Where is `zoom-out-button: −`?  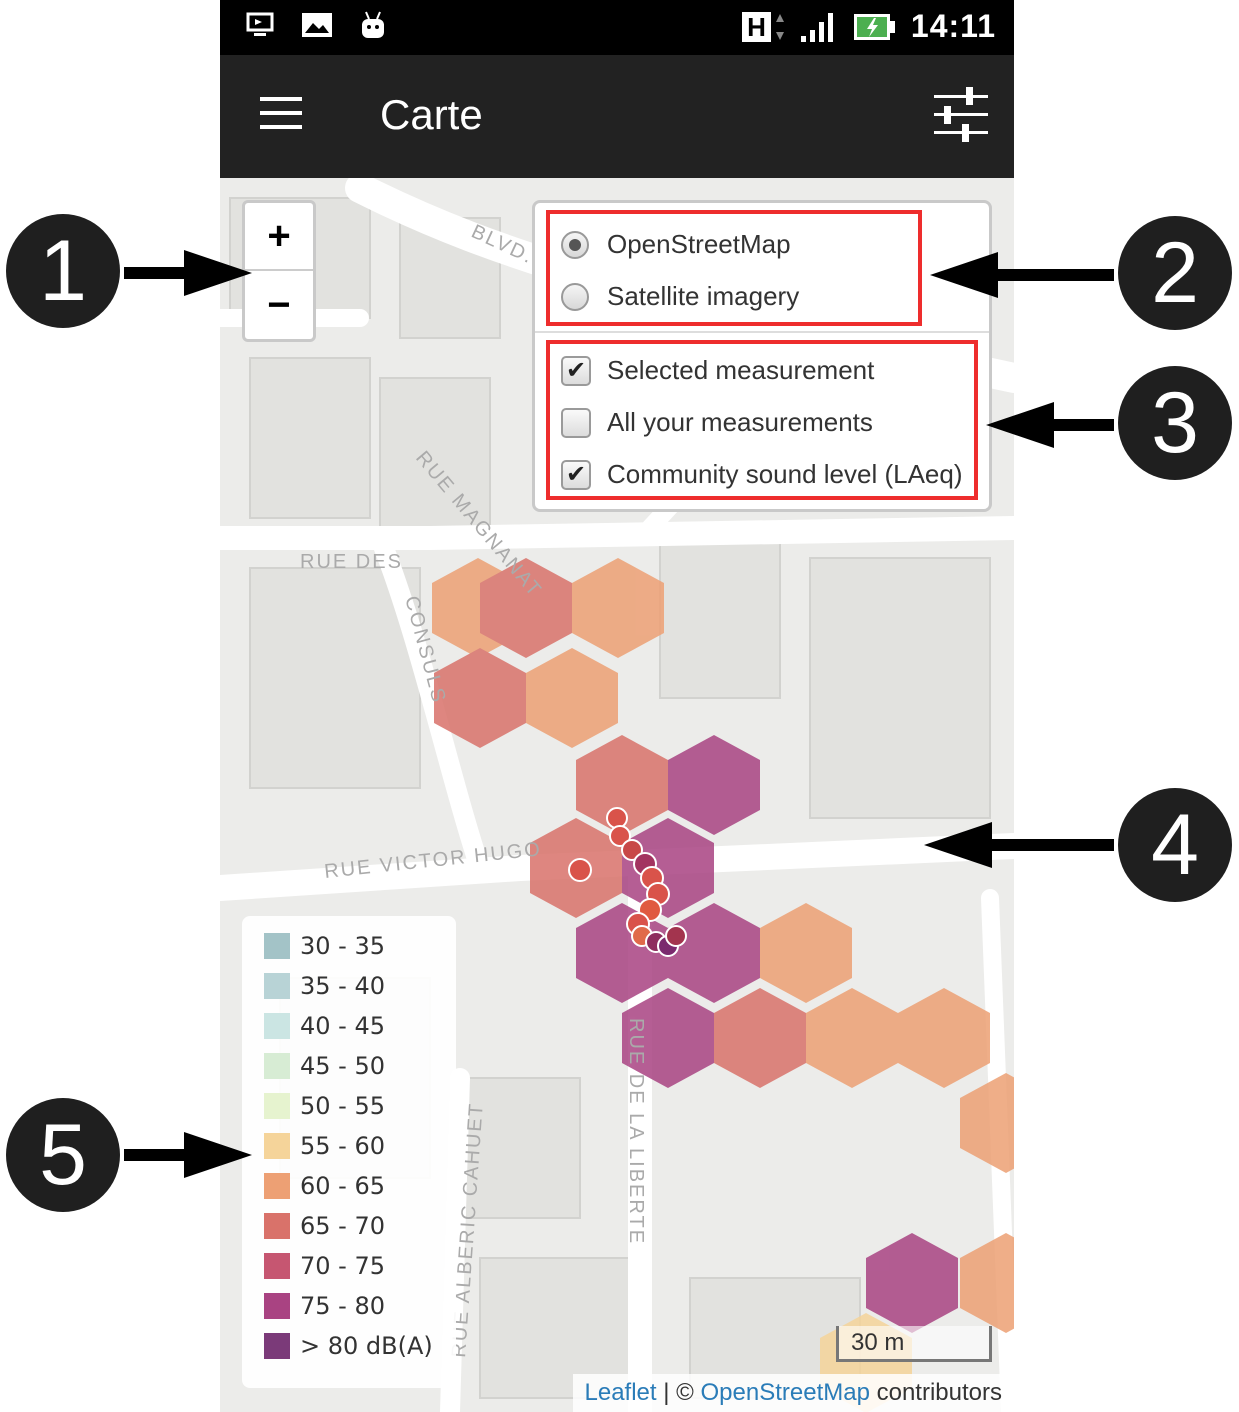 zoom-out-button: − is located at coordinates (279, 305).